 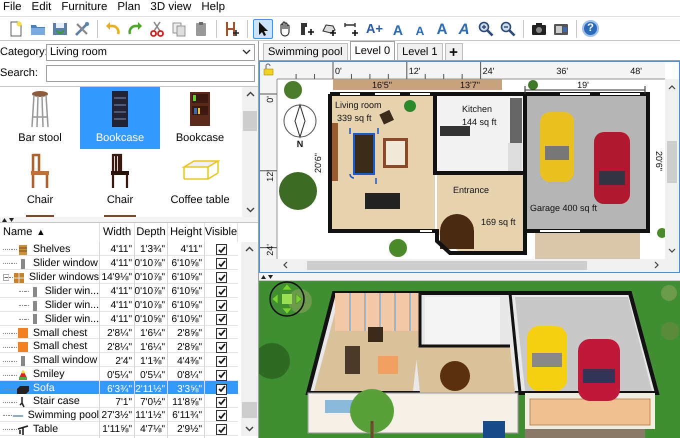 What do you see at coordinates (186, 361) in the screenshot?
I see `table-cell: 4'4⅜"` at bounding box center [186, 361].